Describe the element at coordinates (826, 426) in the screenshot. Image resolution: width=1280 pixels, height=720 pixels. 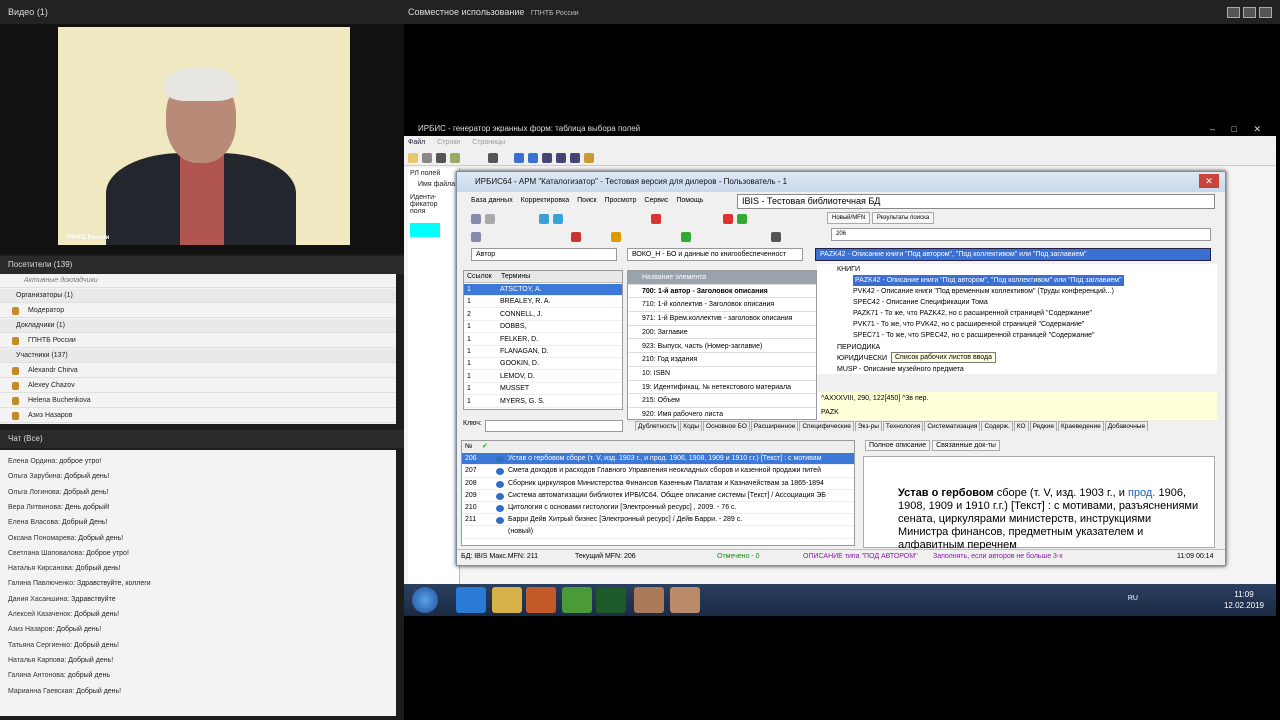
I see `section-tab: Специфические` at that location.